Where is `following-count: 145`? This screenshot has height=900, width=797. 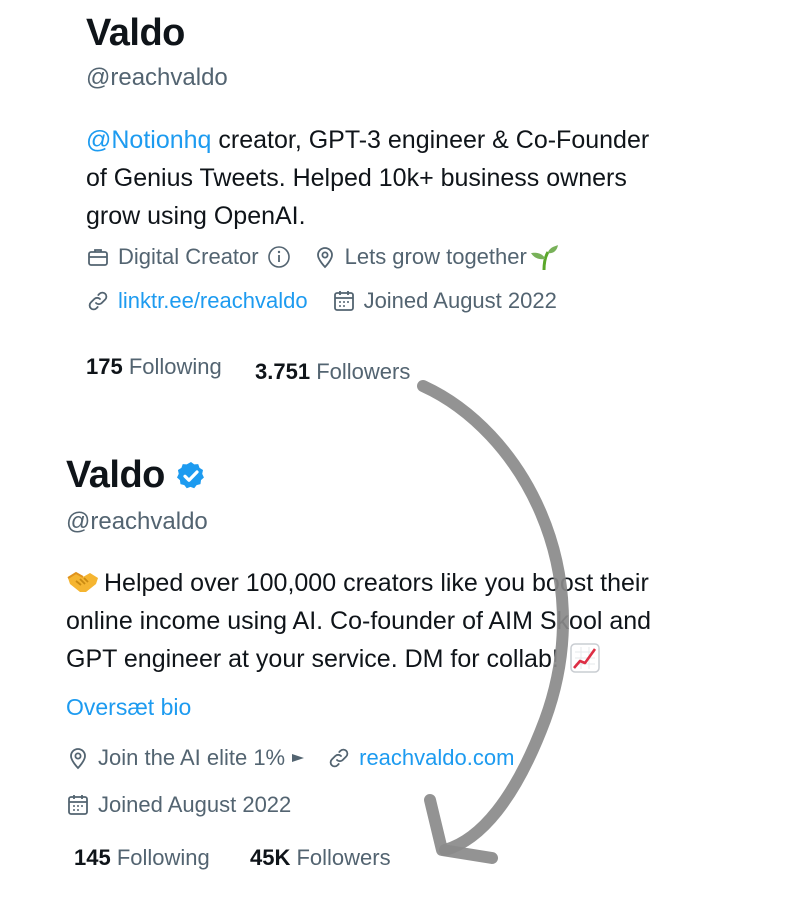
following-count: 145 is located at coordinates (92, 857).